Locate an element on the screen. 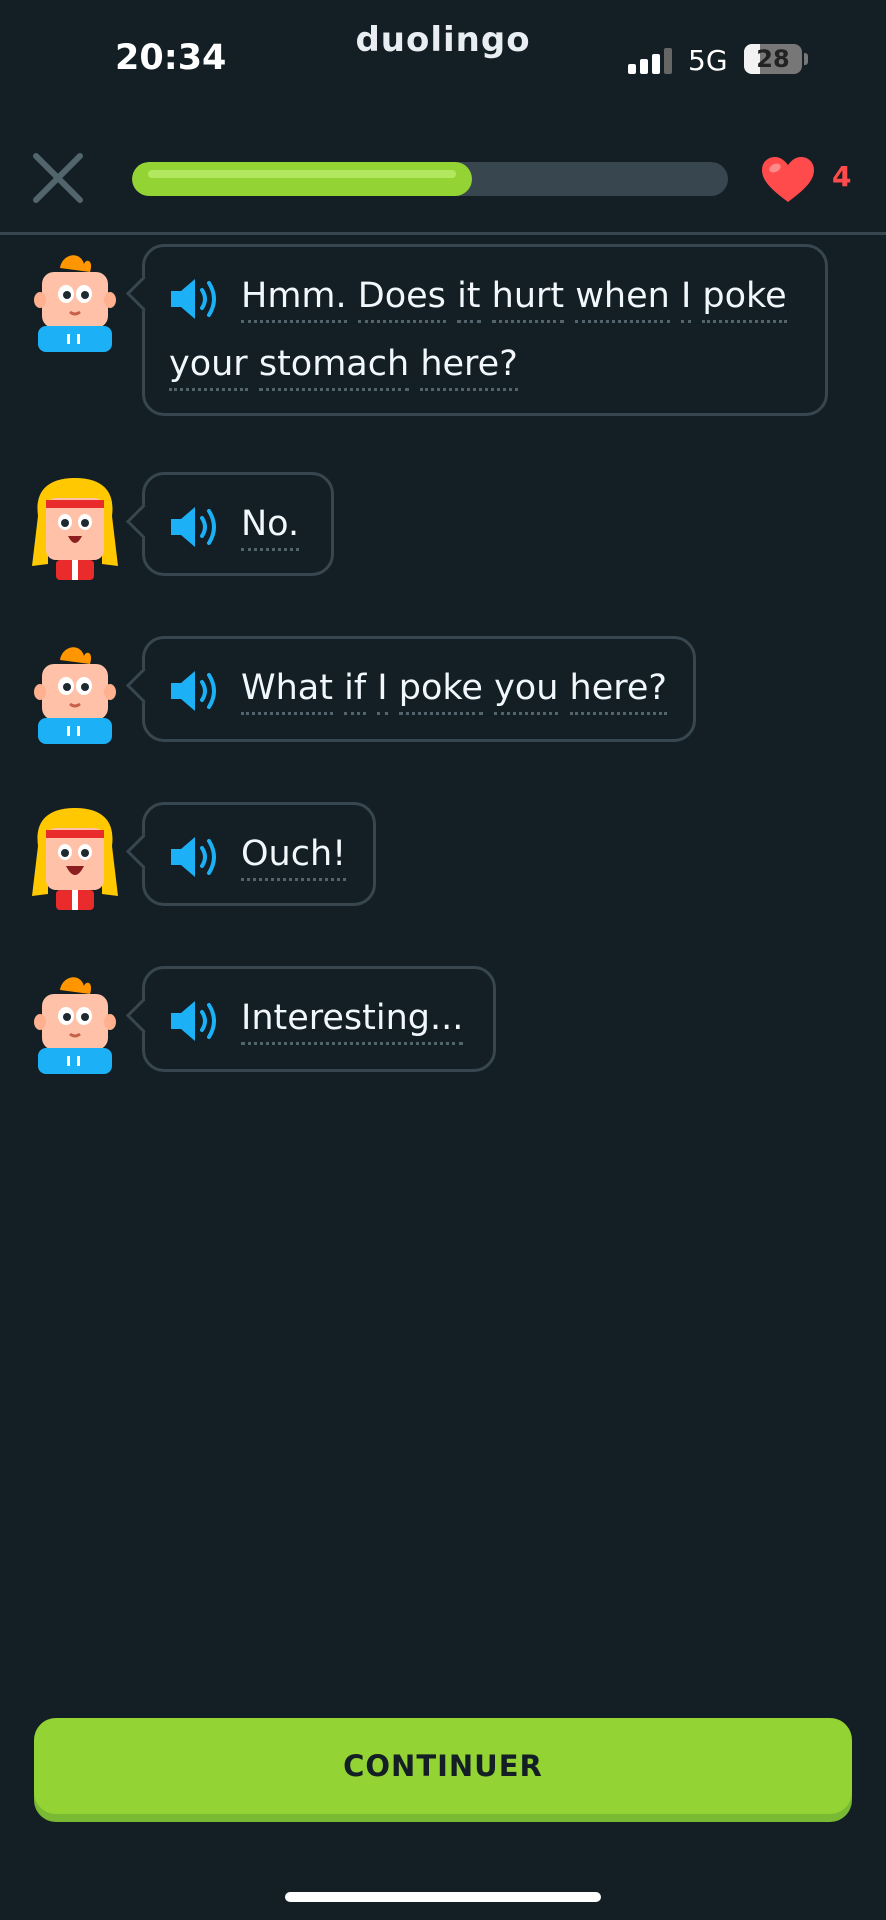 The image size is (886, 1920). chat-bubble: What if I poke you here? is located at coordinates (419, 689).